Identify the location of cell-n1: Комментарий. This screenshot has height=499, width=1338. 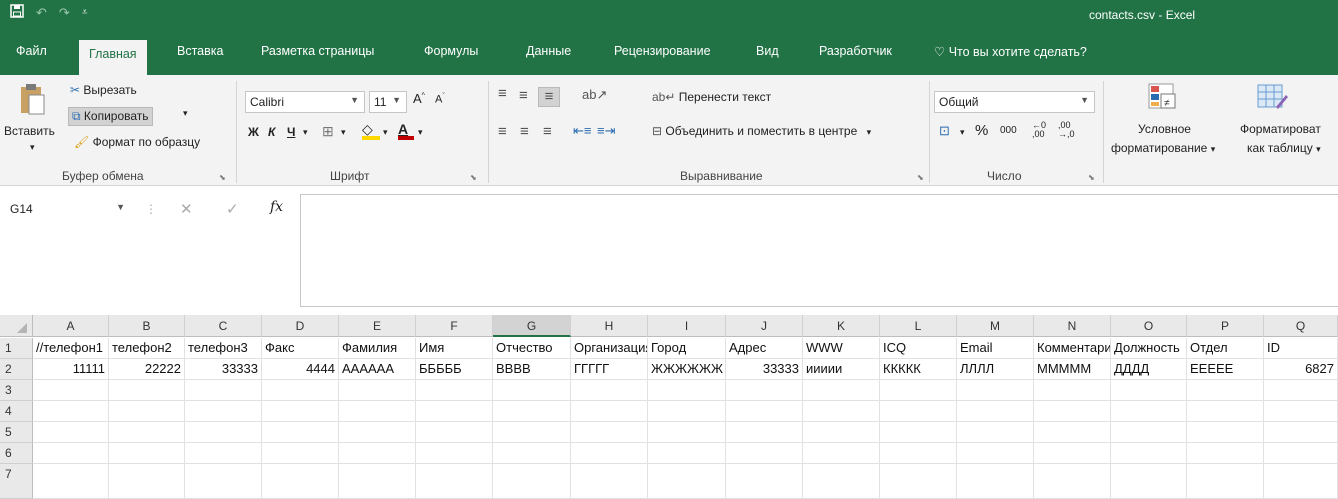
(1072, 348).